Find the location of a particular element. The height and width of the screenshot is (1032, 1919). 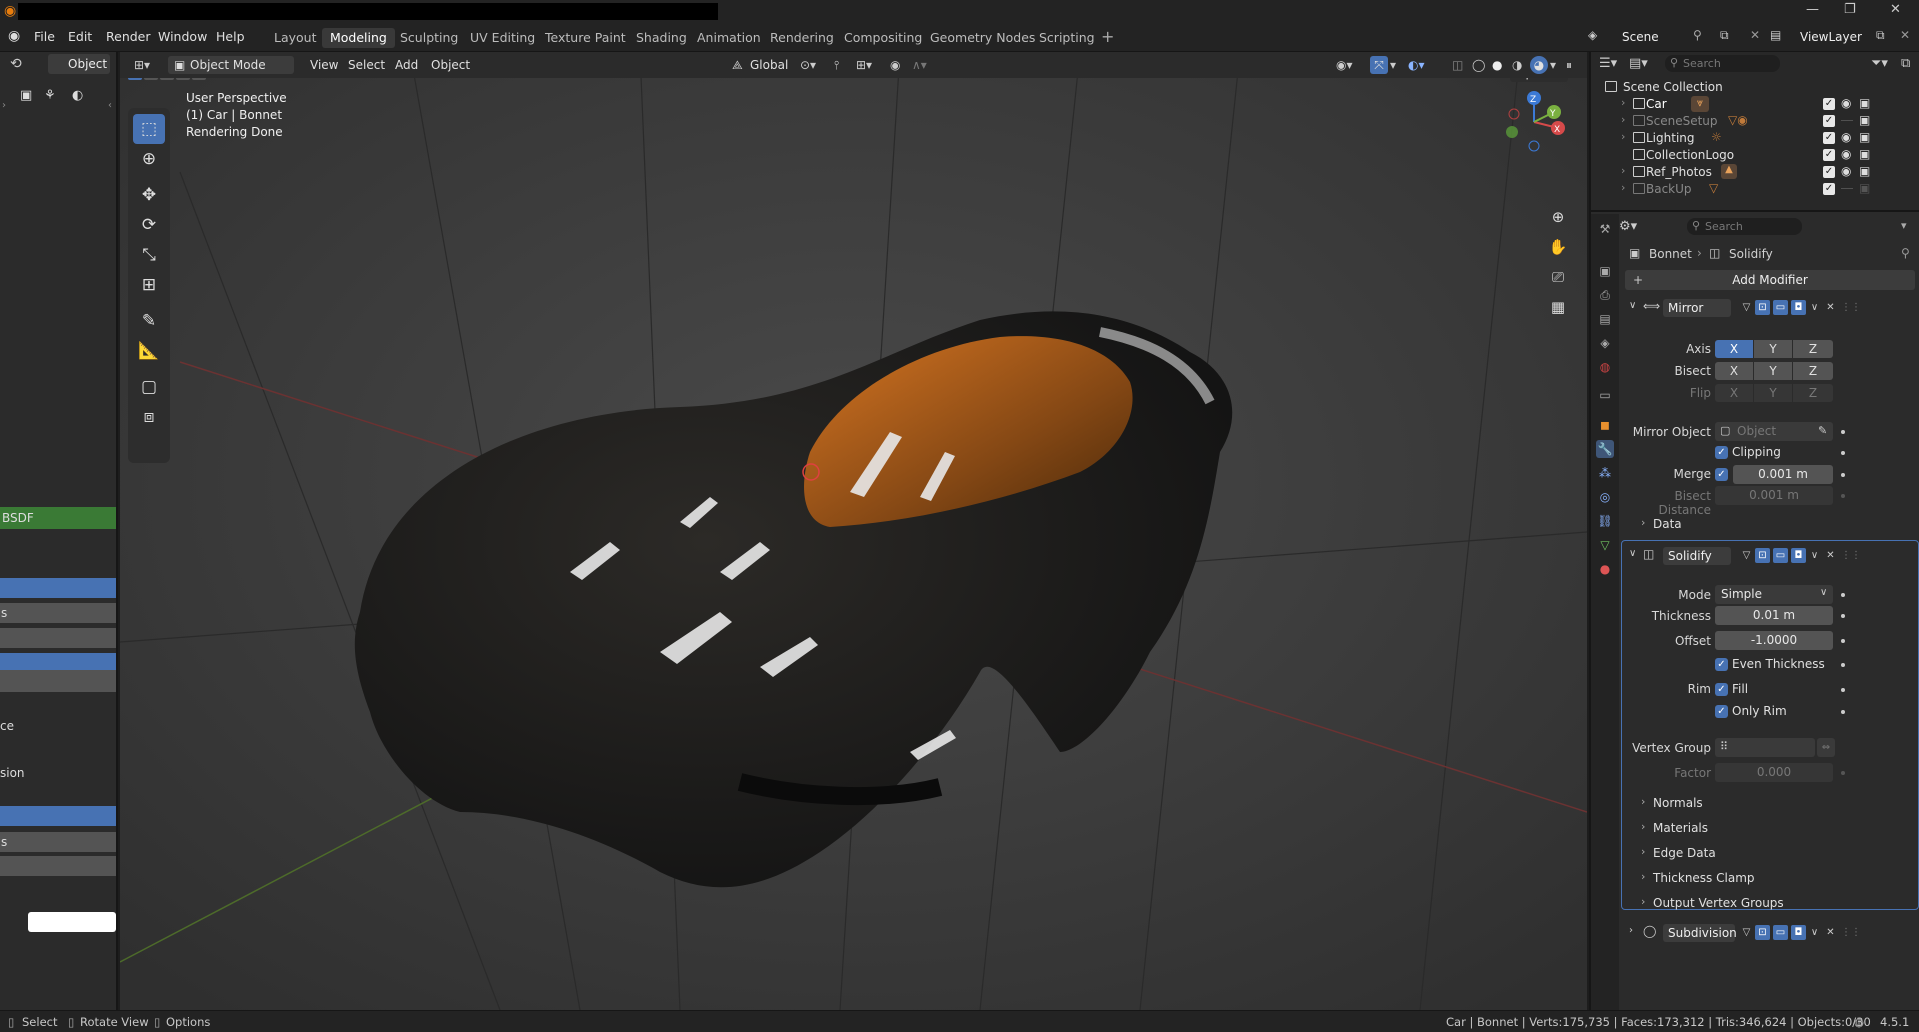

edit-mode-icon: ⊡ is located at coordinates (1762, 932).